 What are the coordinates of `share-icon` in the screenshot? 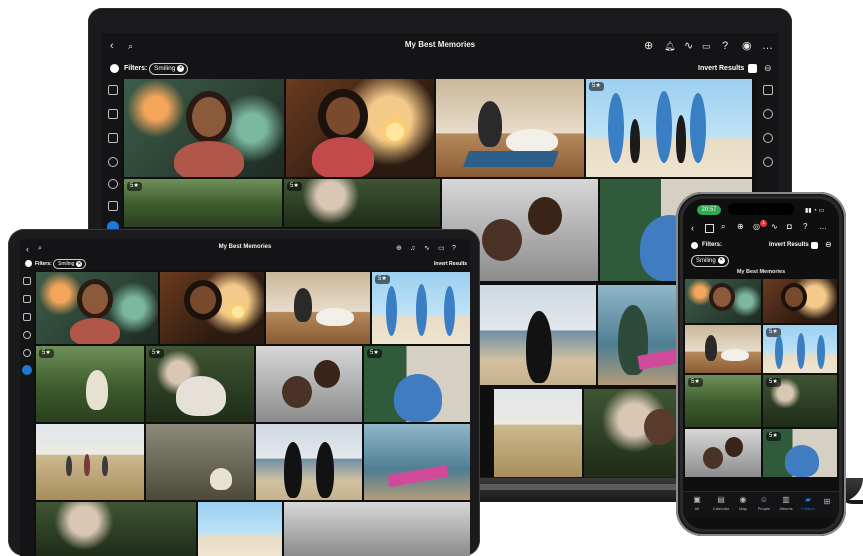 It's located at (768, 162).